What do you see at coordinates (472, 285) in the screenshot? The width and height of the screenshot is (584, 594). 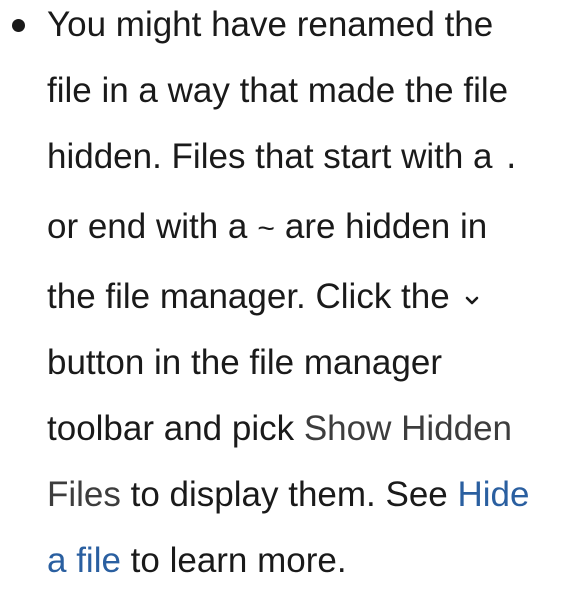 I see `pan-down-icon` at bounding box center [472, 285].